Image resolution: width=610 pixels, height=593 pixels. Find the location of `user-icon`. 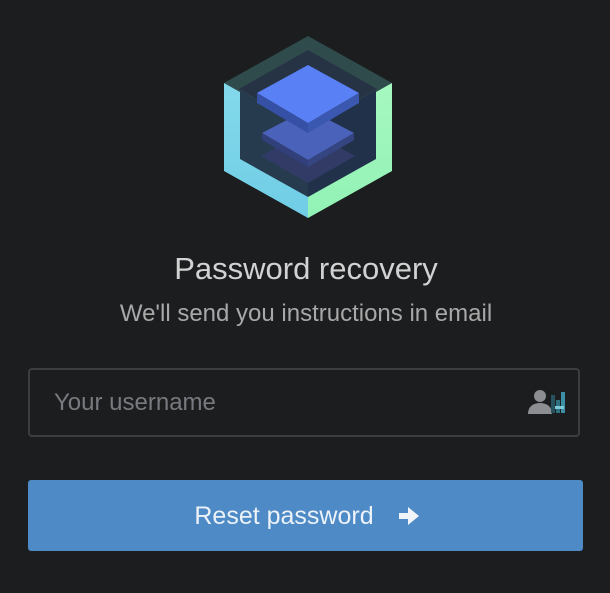

user-icon is located at coordinates (546, 402).